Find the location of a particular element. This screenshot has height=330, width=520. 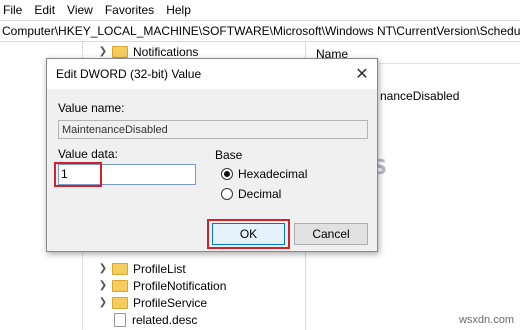

site-credit: wsxdn.com is located at coordinates (486, 320).